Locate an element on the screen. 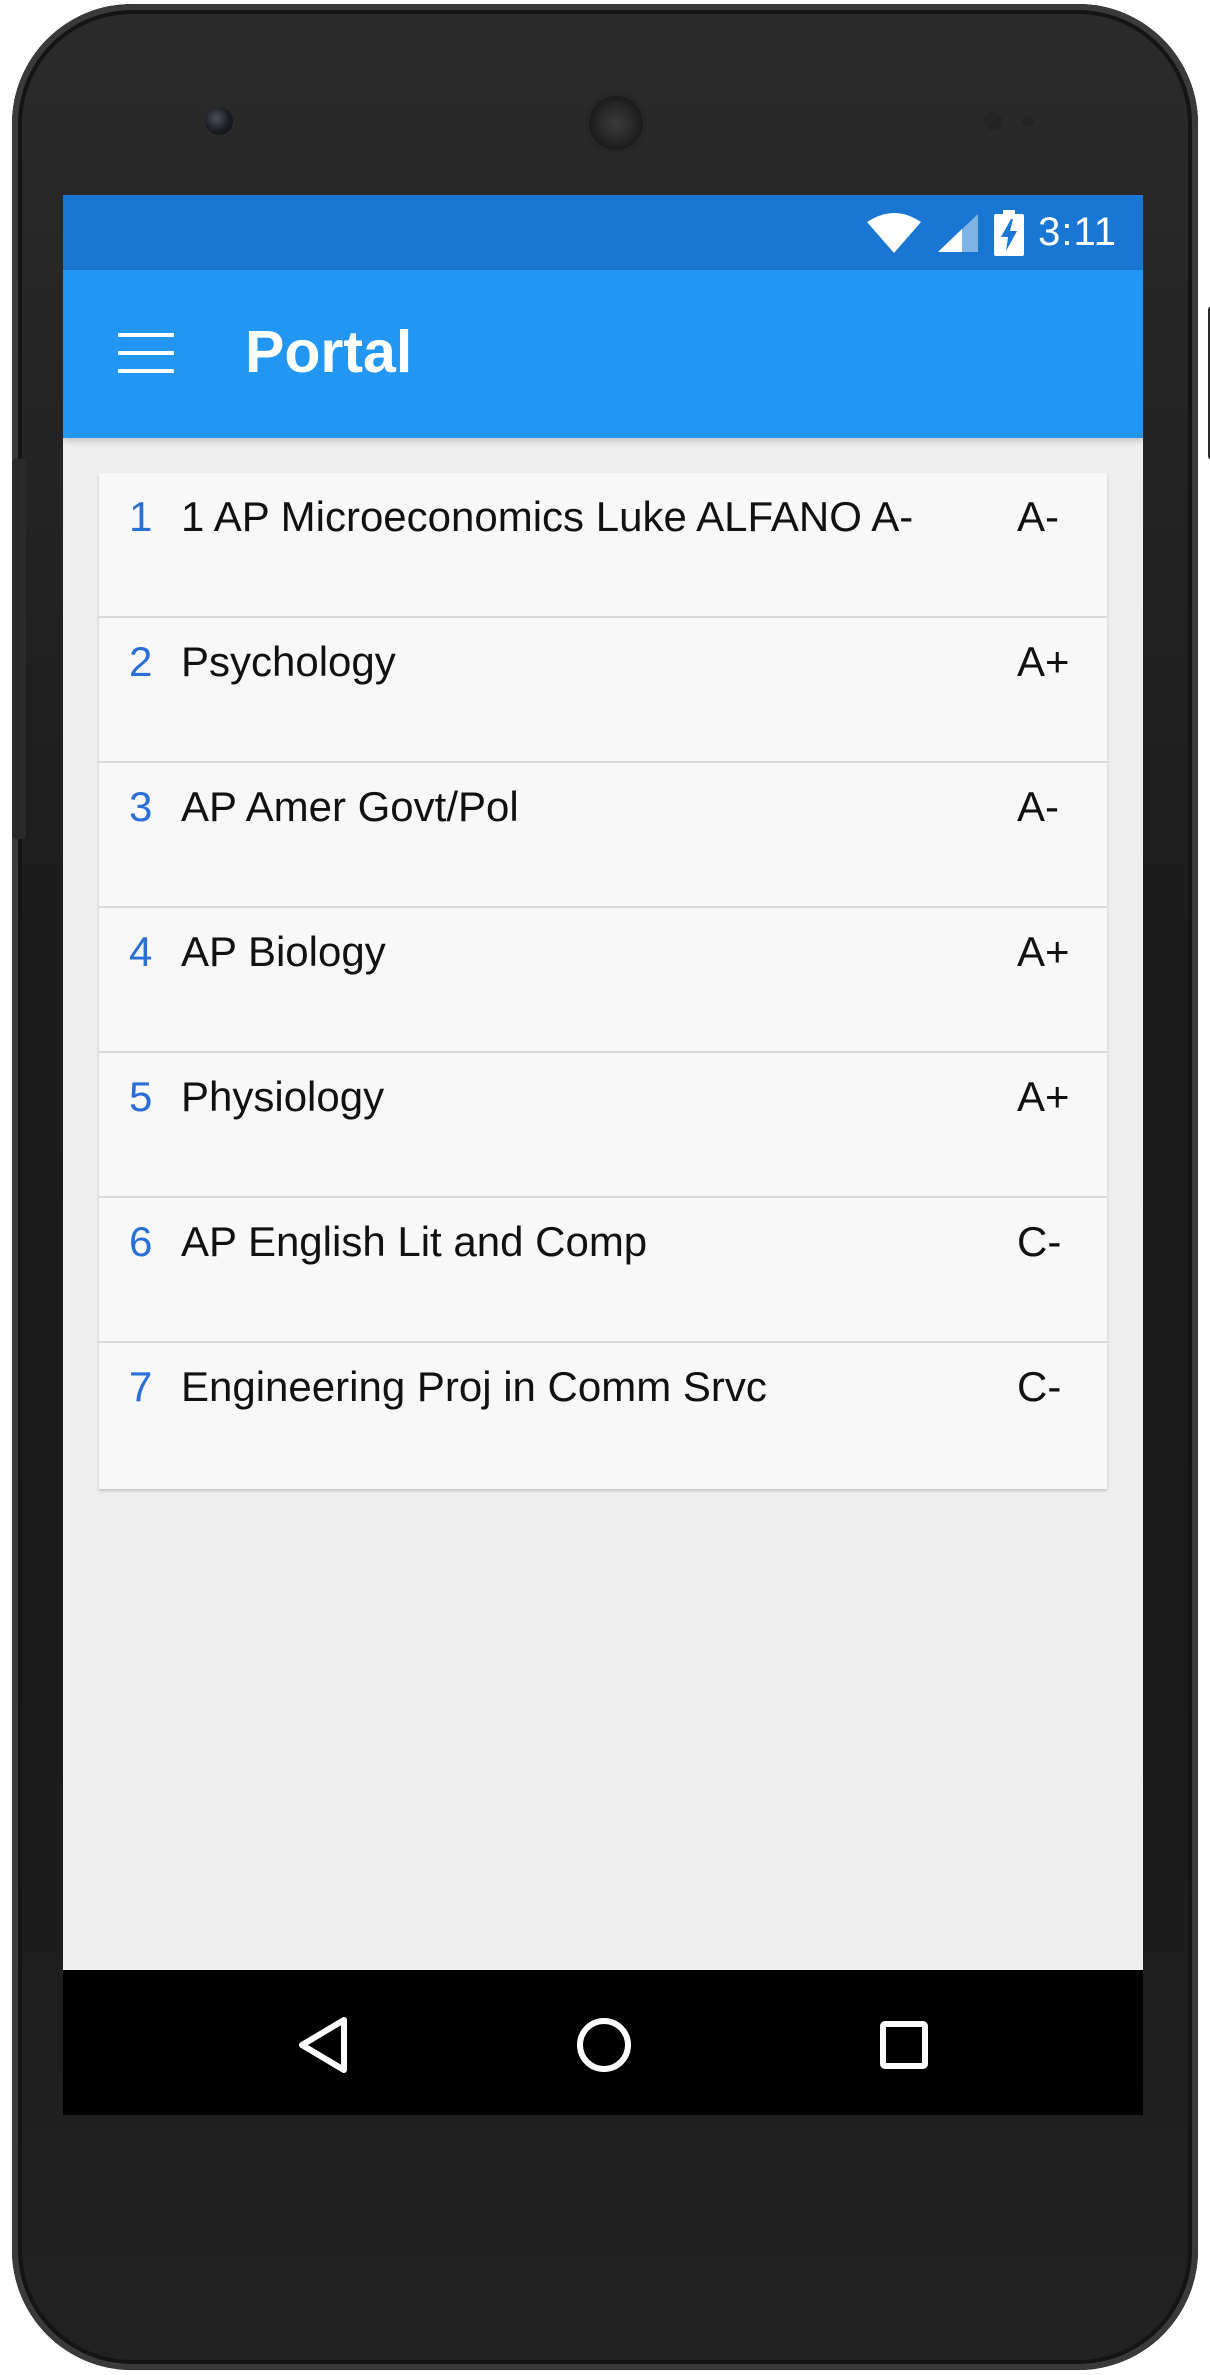 Image resolution: width=1210 pixels, height=2375 pixels. proximity-sensor is located at coordinates (993, 121).